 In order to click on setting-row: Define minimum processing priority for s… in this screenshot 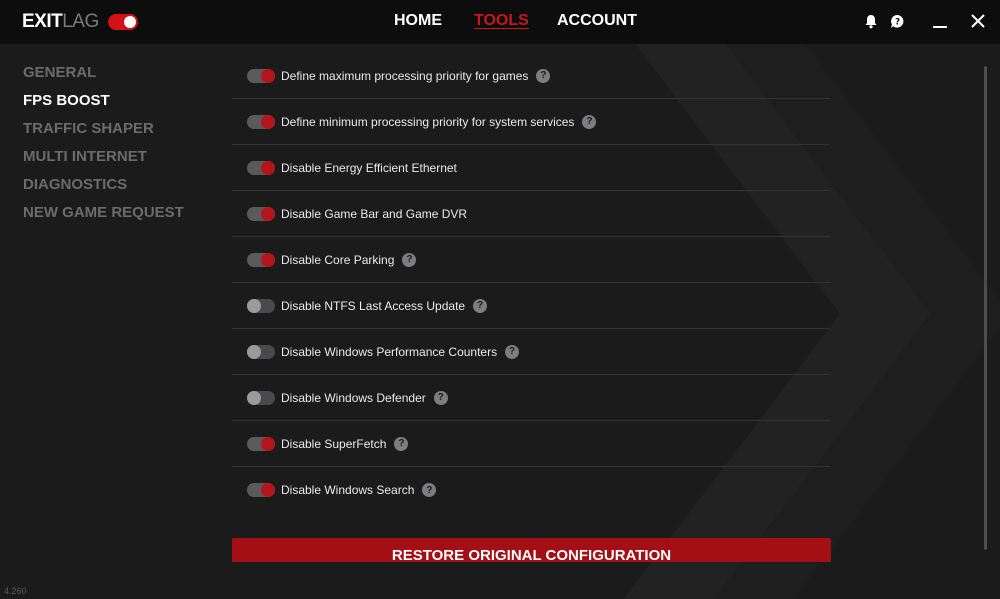, I will do `click(531, 122)`.